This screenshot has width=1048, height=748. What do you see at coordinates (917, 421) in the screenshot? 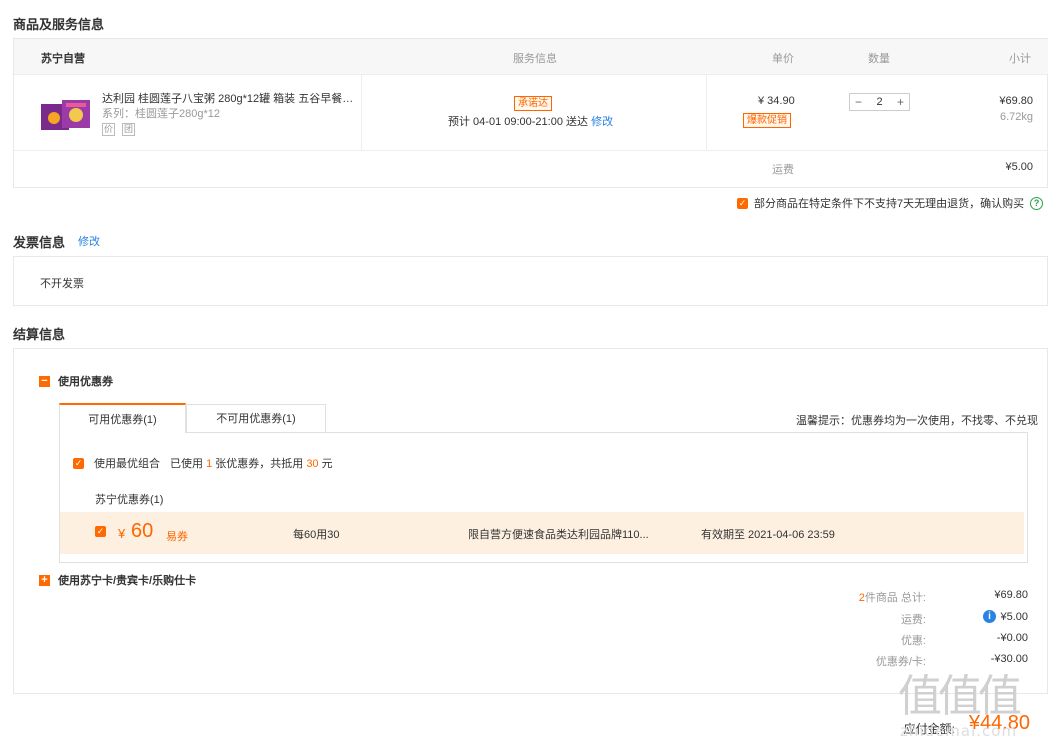
I see `coupon-tip: 温馨提示：优惠券均为一次使用，不找零、不兑现` at bounding box center [917, 421].